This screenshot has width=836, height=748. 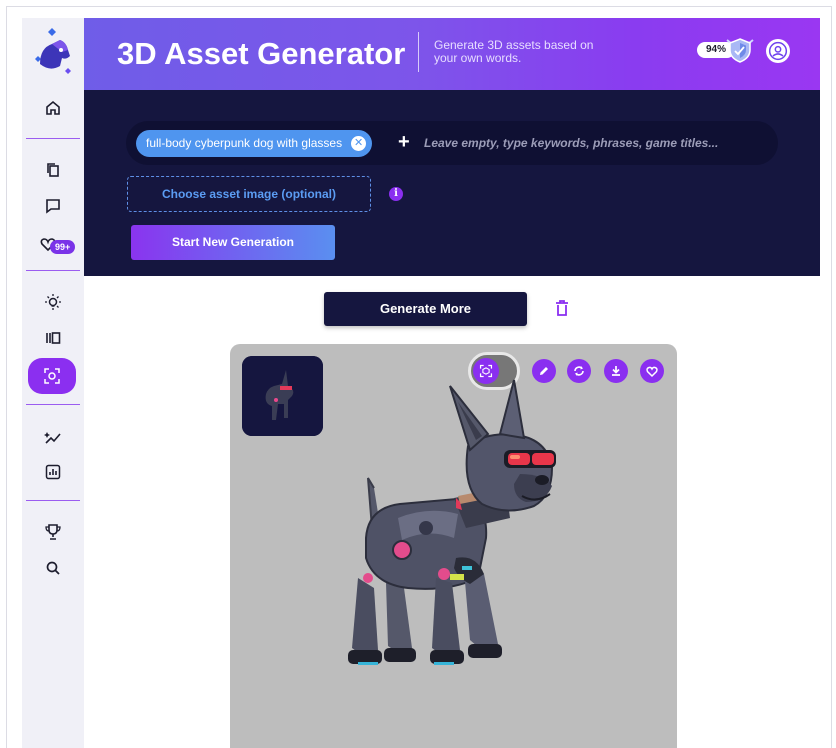 What do you see at coordinates (359, 143) in the screenshot?
I see `remove-chip-icon: ✕` at bounding box center [359, 143].